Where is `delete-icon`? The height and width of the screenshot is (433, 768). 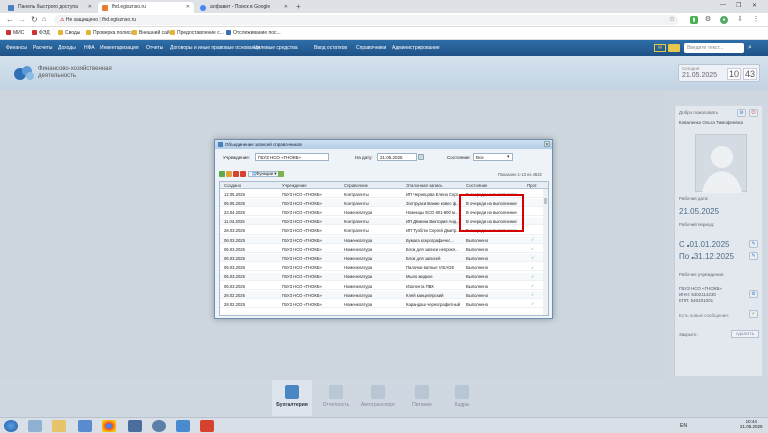 delete-icon is located at coordinates (236, 174).